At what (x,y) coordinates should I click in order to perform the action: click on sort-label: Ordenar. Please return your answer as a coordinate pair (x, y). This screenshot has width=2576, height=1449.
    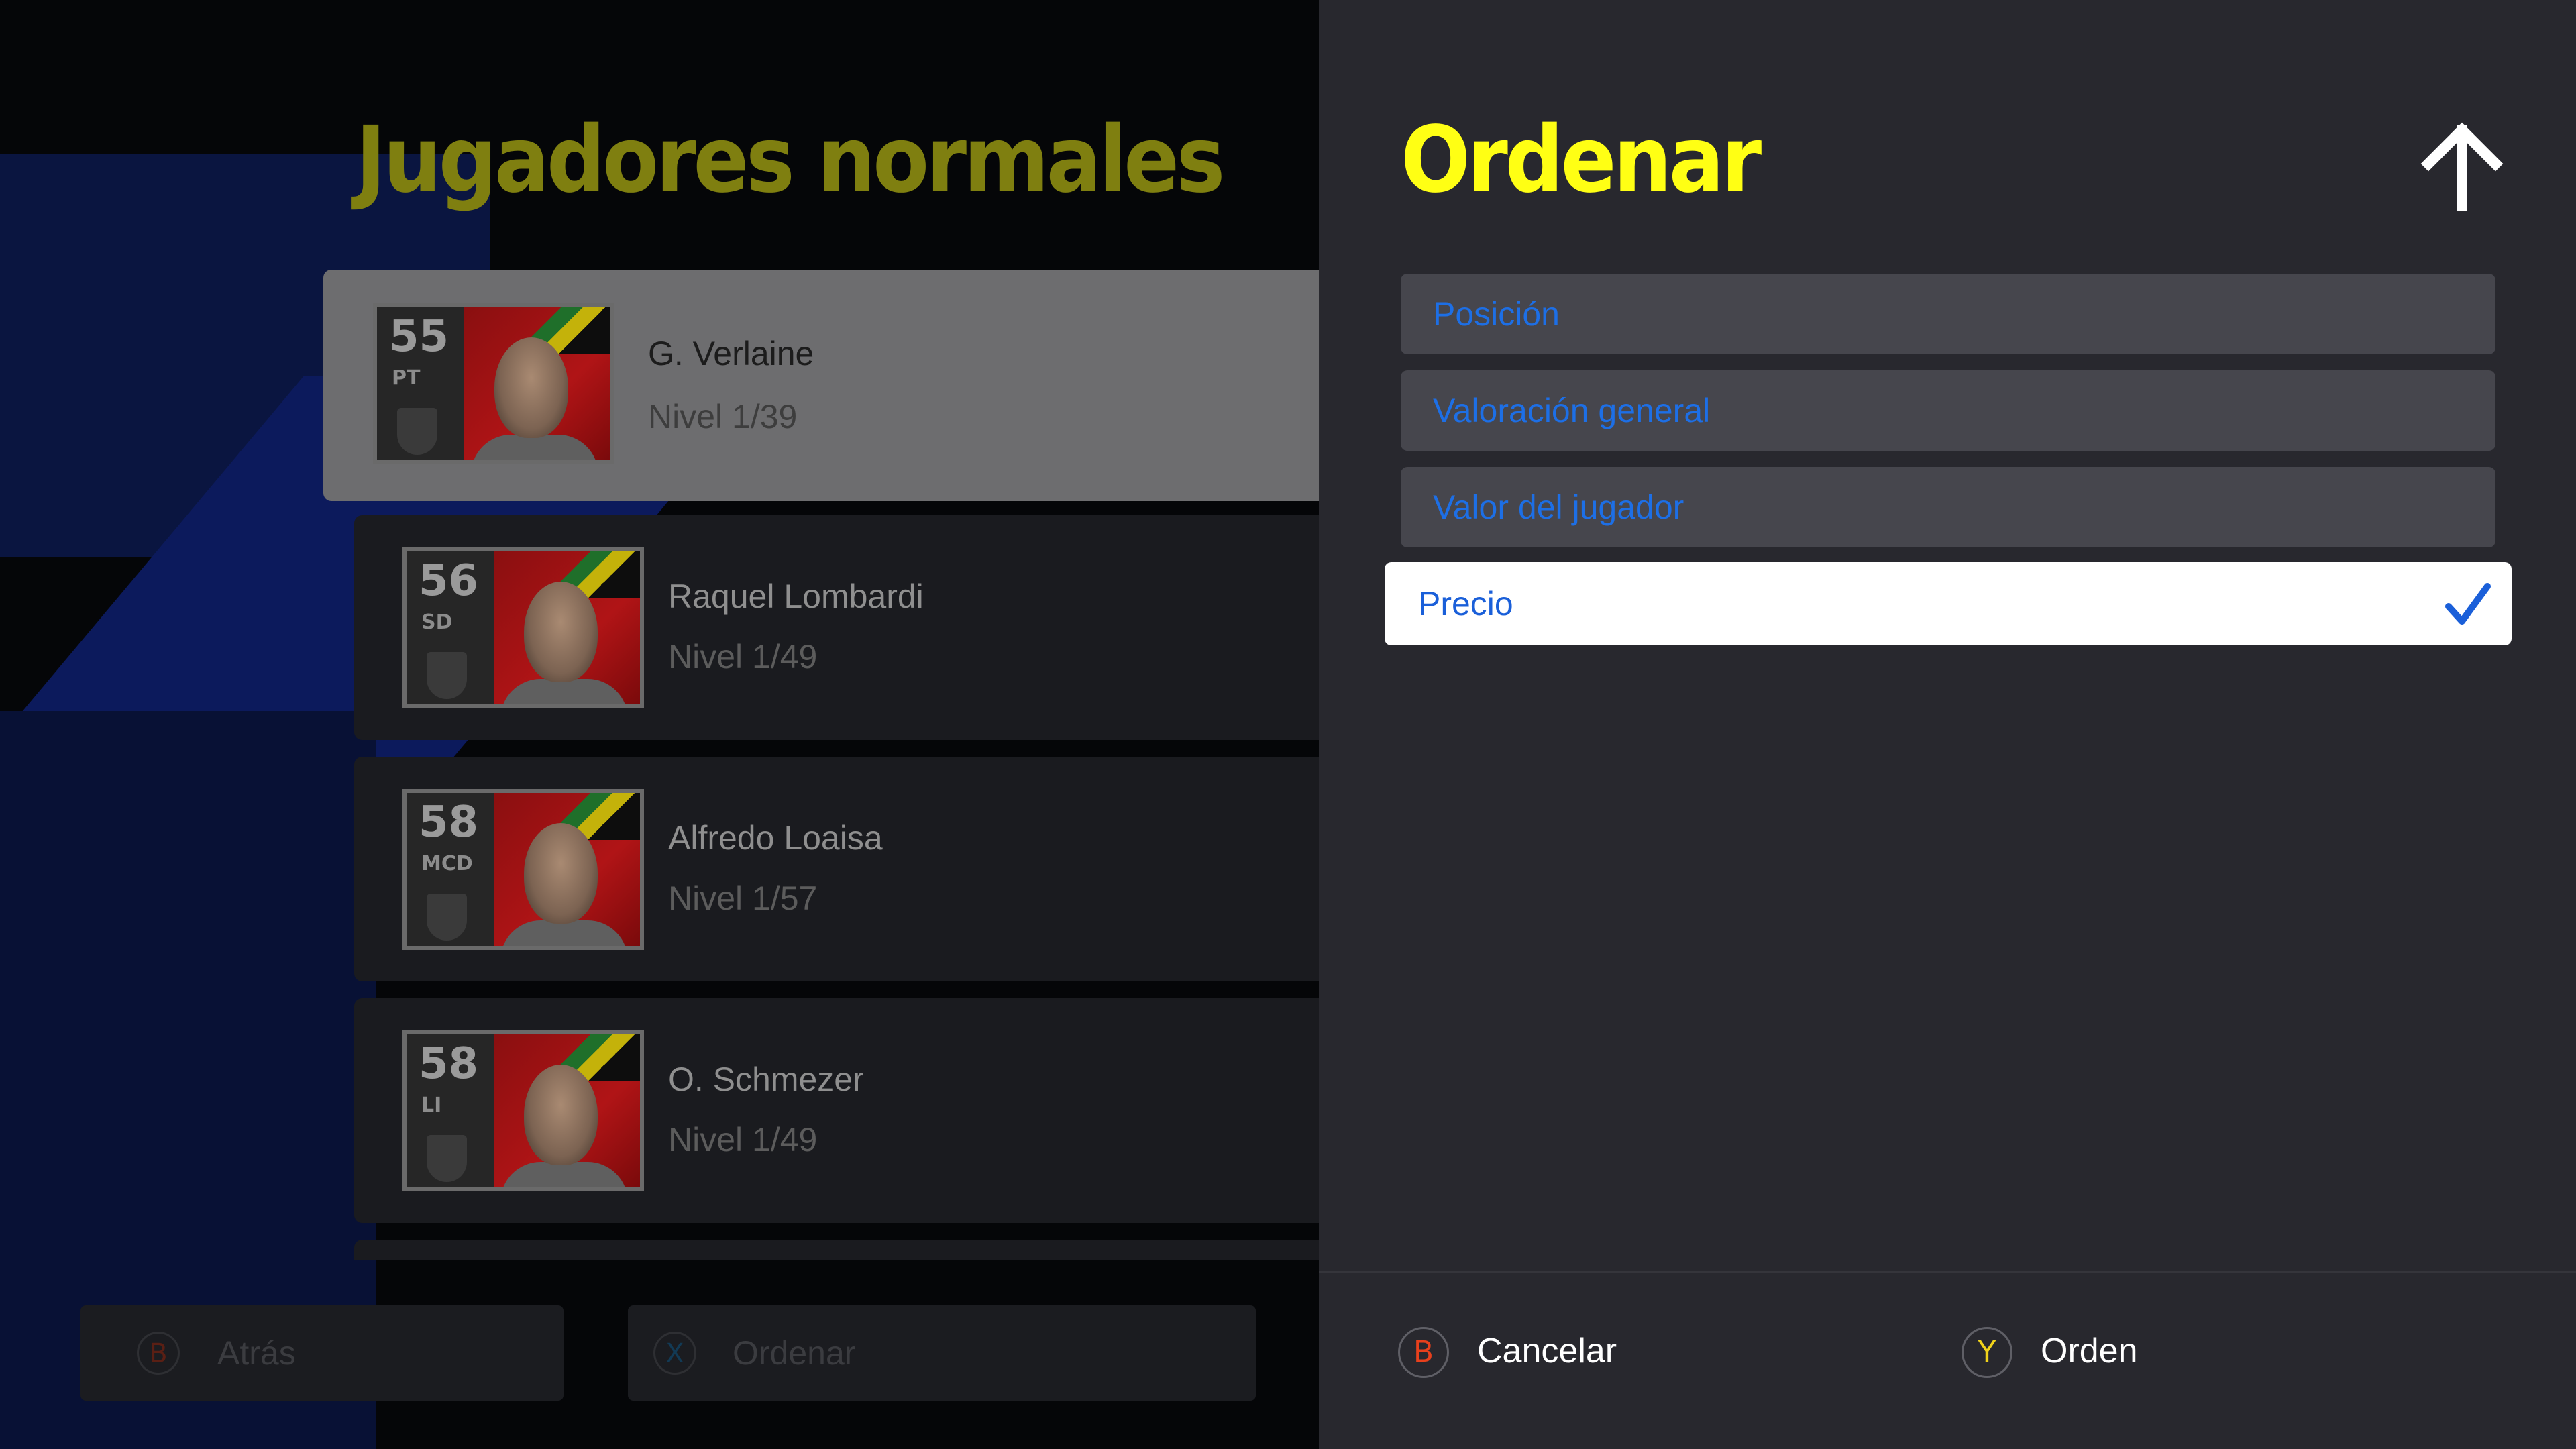
    Looking at the image, I should click on (794, 1353).